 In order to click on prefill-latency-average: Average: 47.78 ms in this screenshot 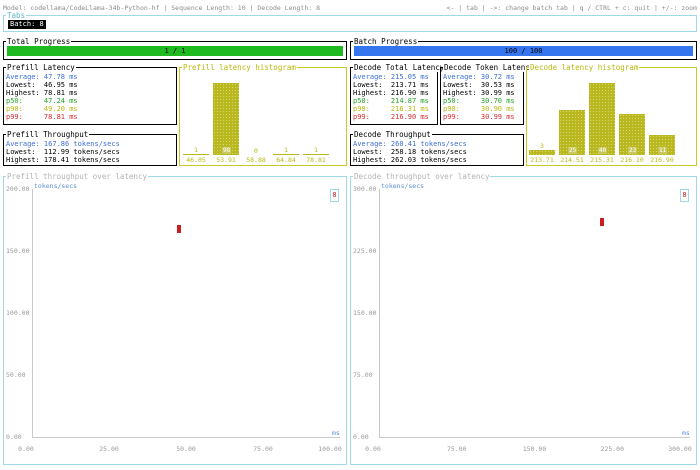, I will do `click(42, 77)`.